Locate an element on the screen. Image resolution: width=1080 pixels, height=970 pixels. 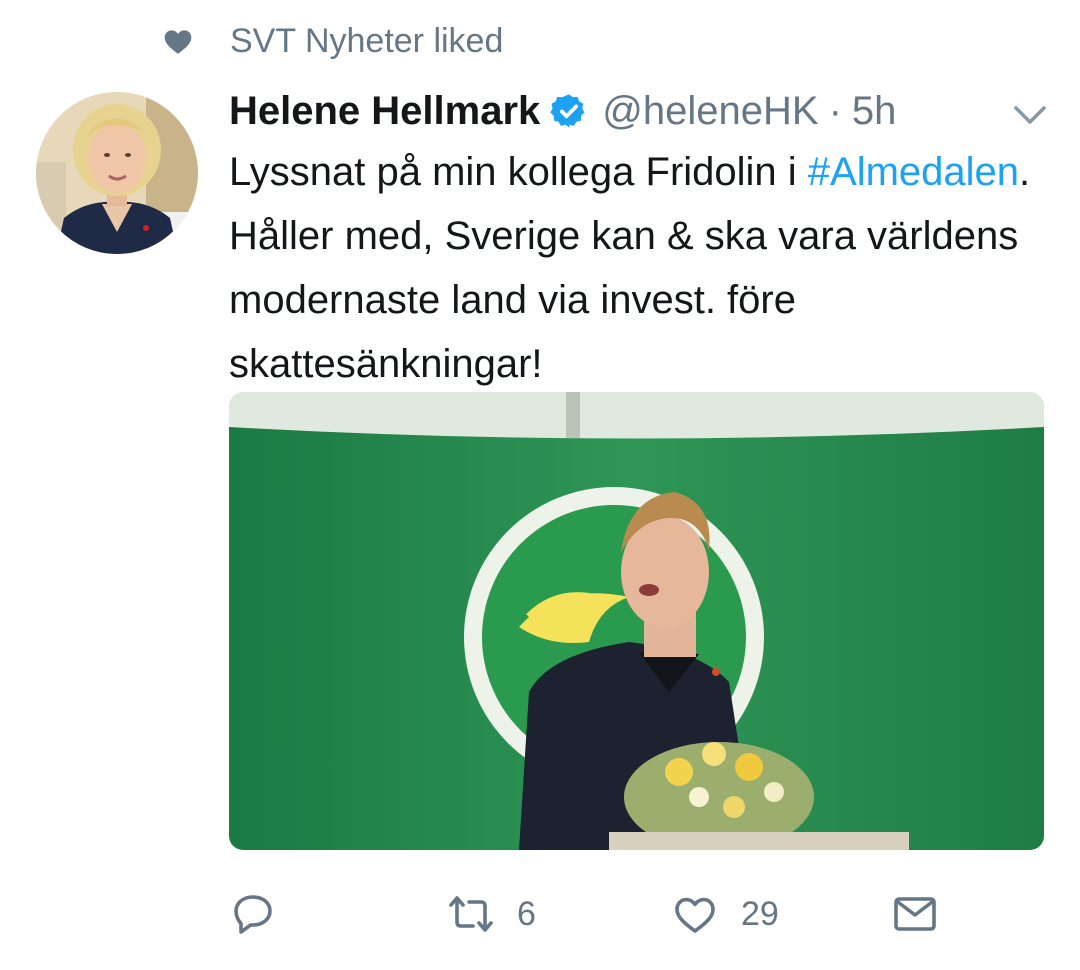
like-button: 29 is located at coordinates (725, 914).